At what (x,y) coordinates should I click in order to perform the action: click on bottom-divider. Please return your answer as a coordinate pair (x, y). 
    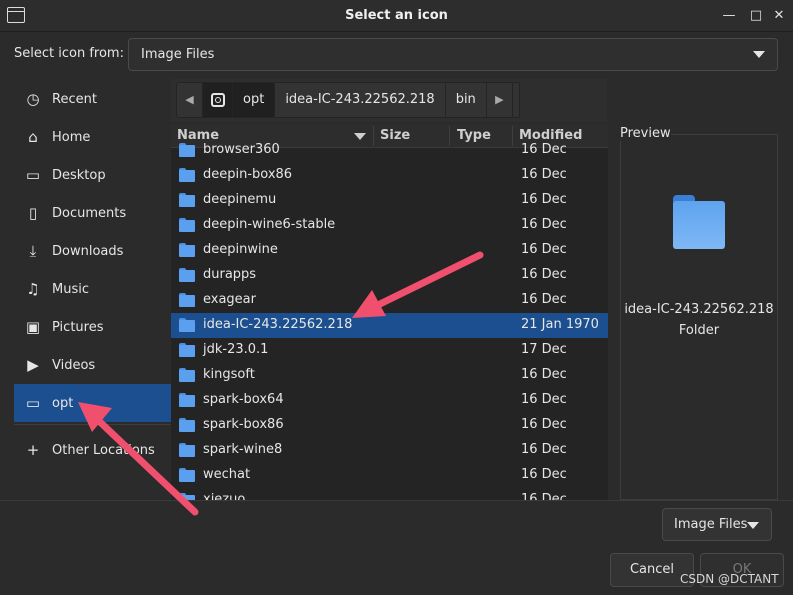
    Looking at the image, I should click on (396, 500).